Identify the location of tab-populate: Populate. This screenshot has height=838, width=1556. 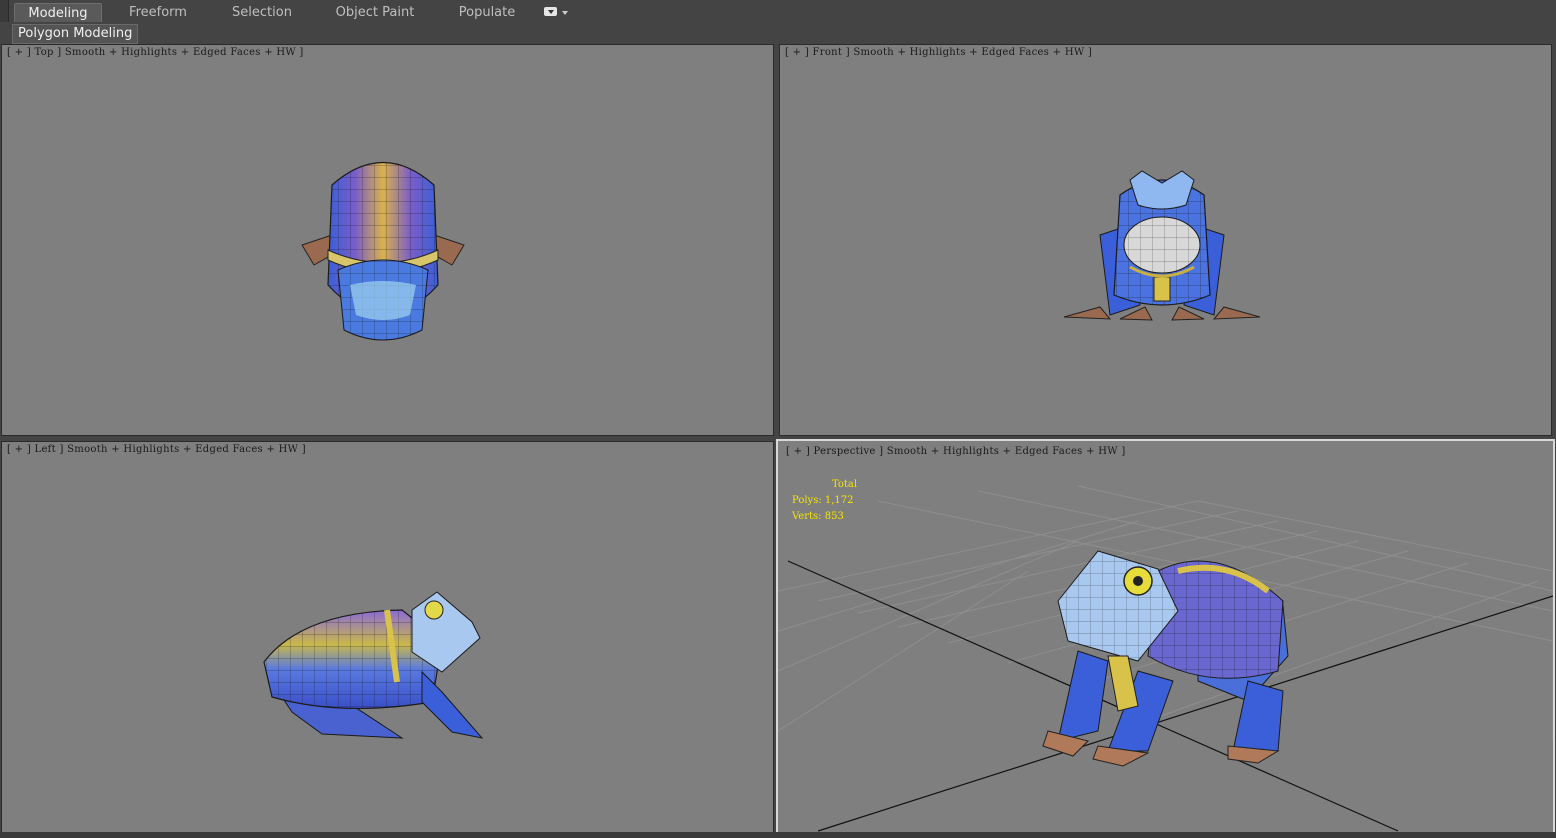
(487, 12).